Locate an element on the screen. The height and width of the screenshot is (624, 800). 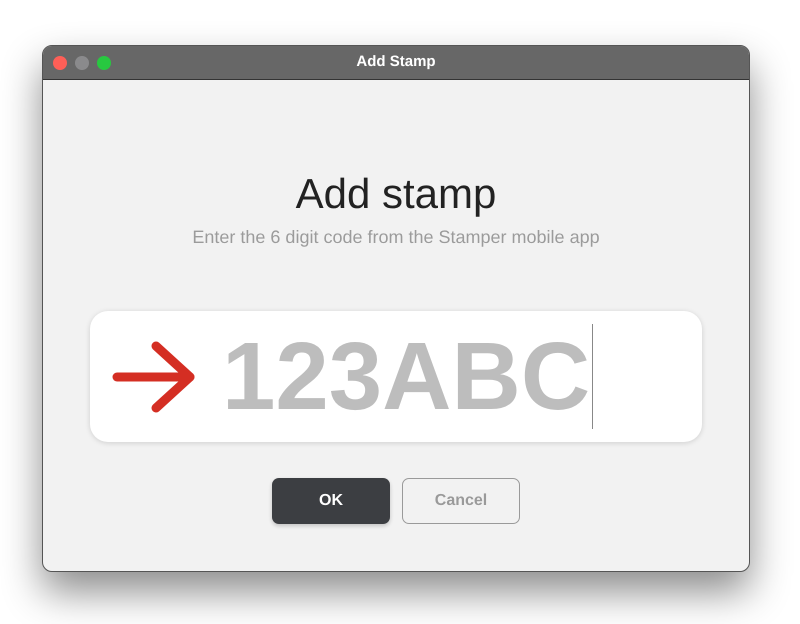
code-value: 123ABC is located at coordinates (406, 376).